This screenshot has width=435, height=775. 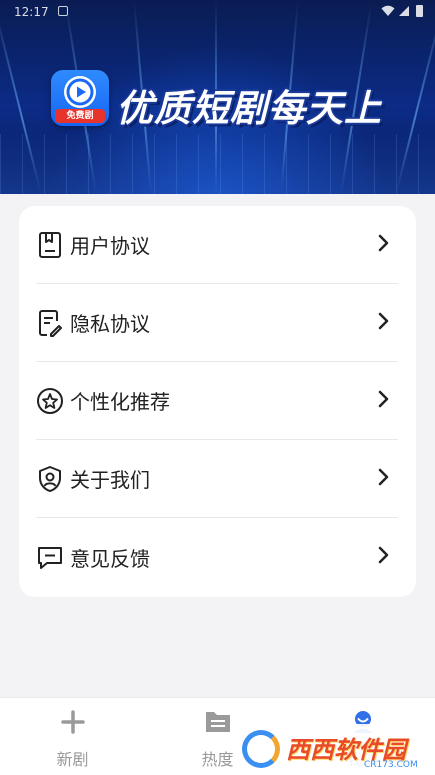 I want to click on menu-item-label: 隐私协议, so click(x=110, y=324).